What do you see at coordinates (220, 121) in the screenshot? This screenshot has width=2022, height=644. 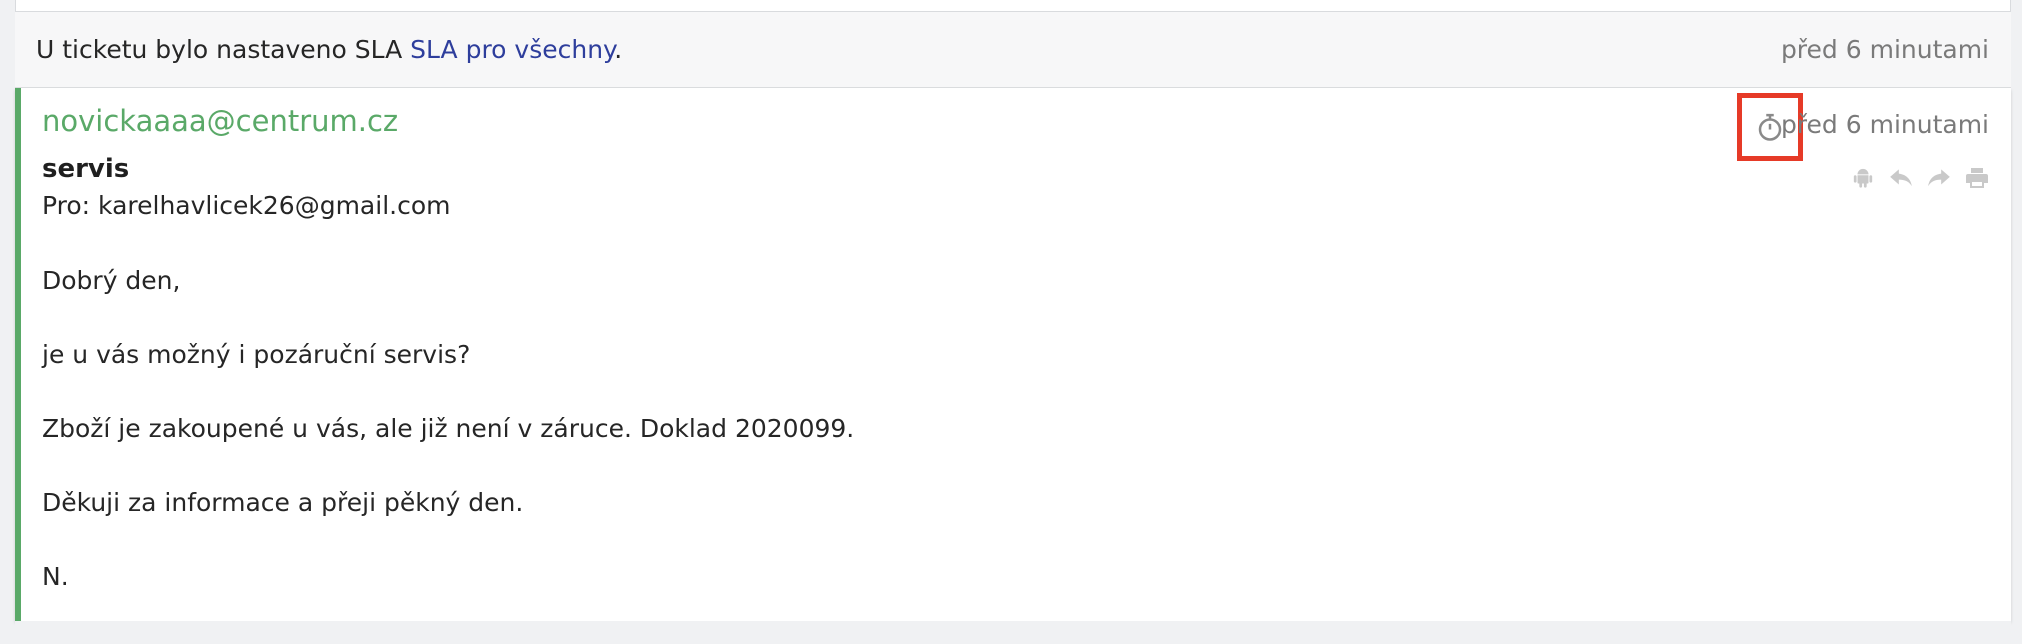 I see `message-sender: novickaaaa@centrum.cz` at bounding box center [220, 121].